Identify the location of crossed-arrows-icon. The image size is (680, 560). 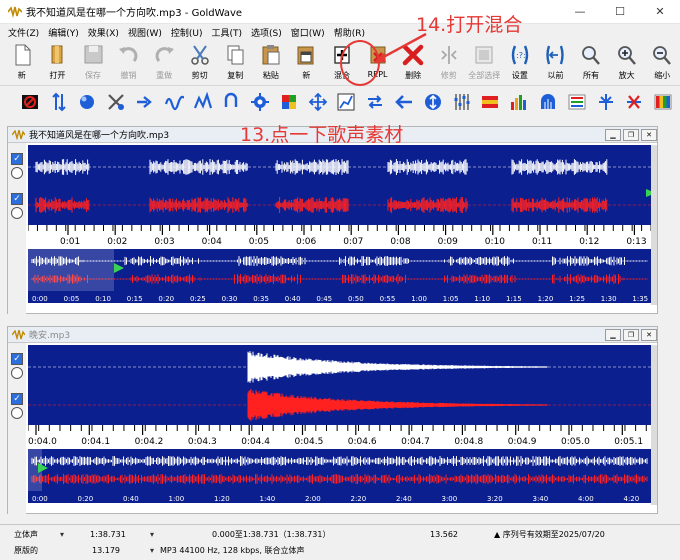
(634, 102).